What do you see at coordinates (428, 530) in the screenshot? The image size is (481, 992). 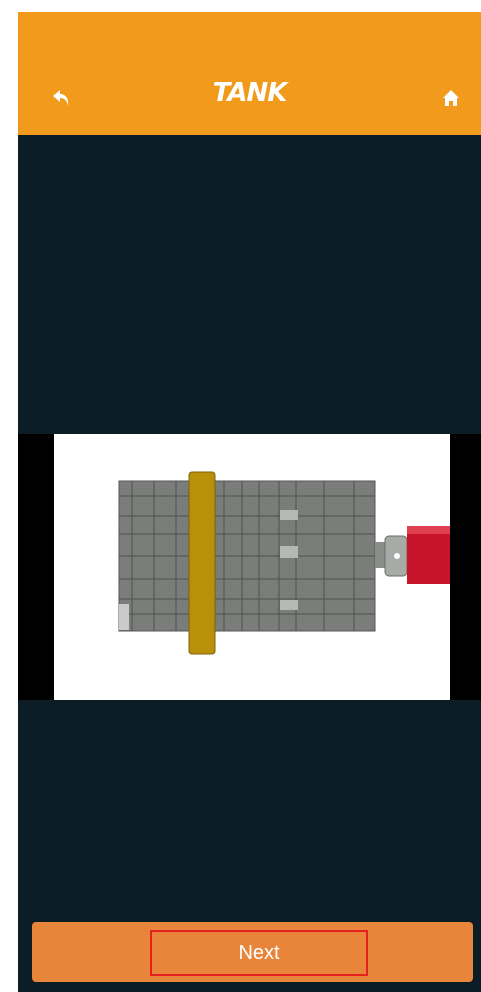 I see `red-axle-highlight` at bounding box center [428, 530].